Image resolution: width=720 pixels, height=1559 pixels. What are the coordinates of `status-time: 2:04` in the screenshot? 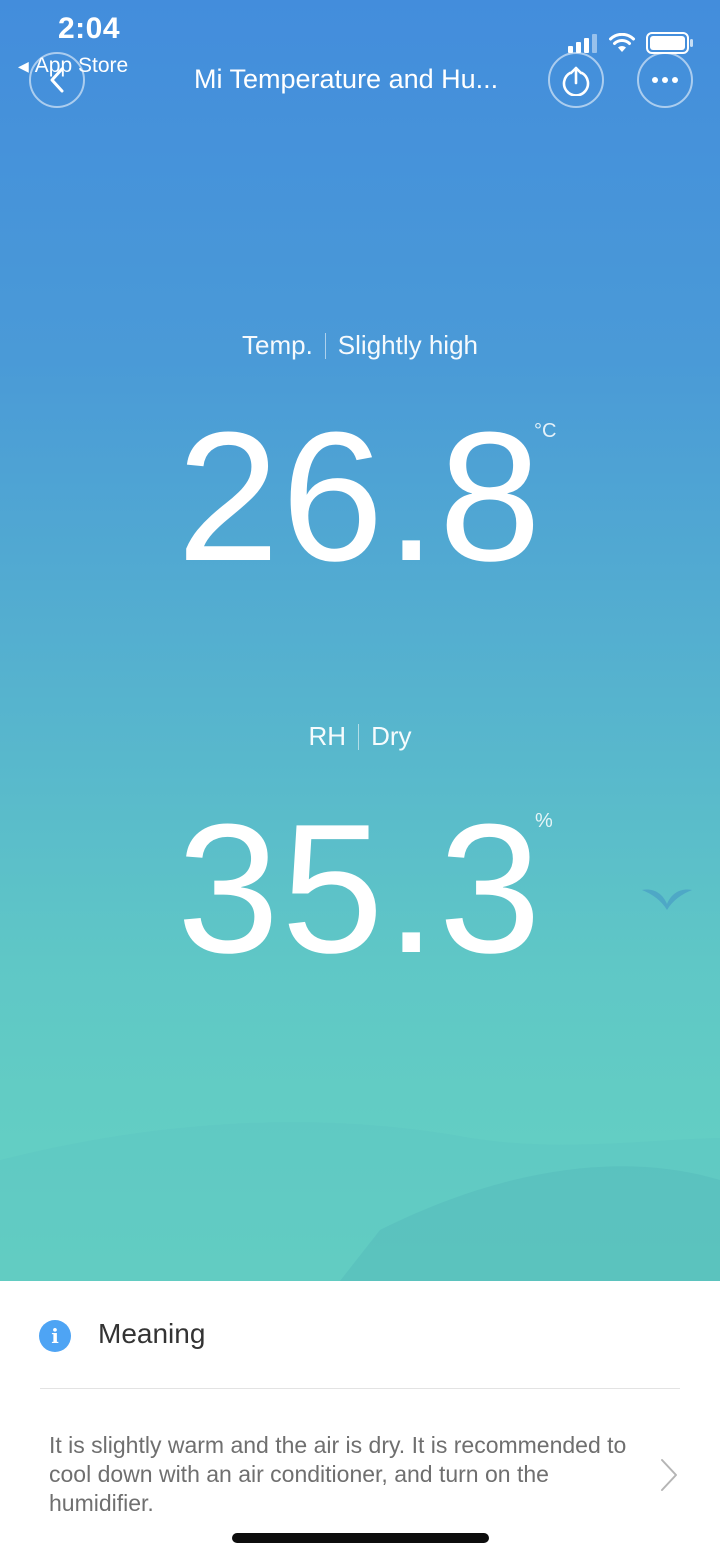 It's located at (89, 28).